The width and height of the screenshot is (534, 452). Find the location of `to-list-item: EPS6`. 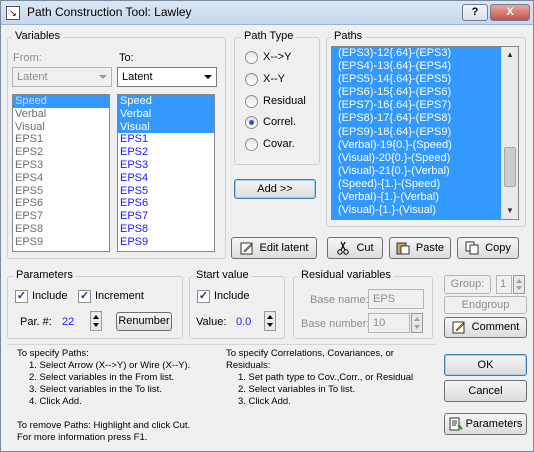

to-list-item: EPS6 is located at coordinates (166, 203).